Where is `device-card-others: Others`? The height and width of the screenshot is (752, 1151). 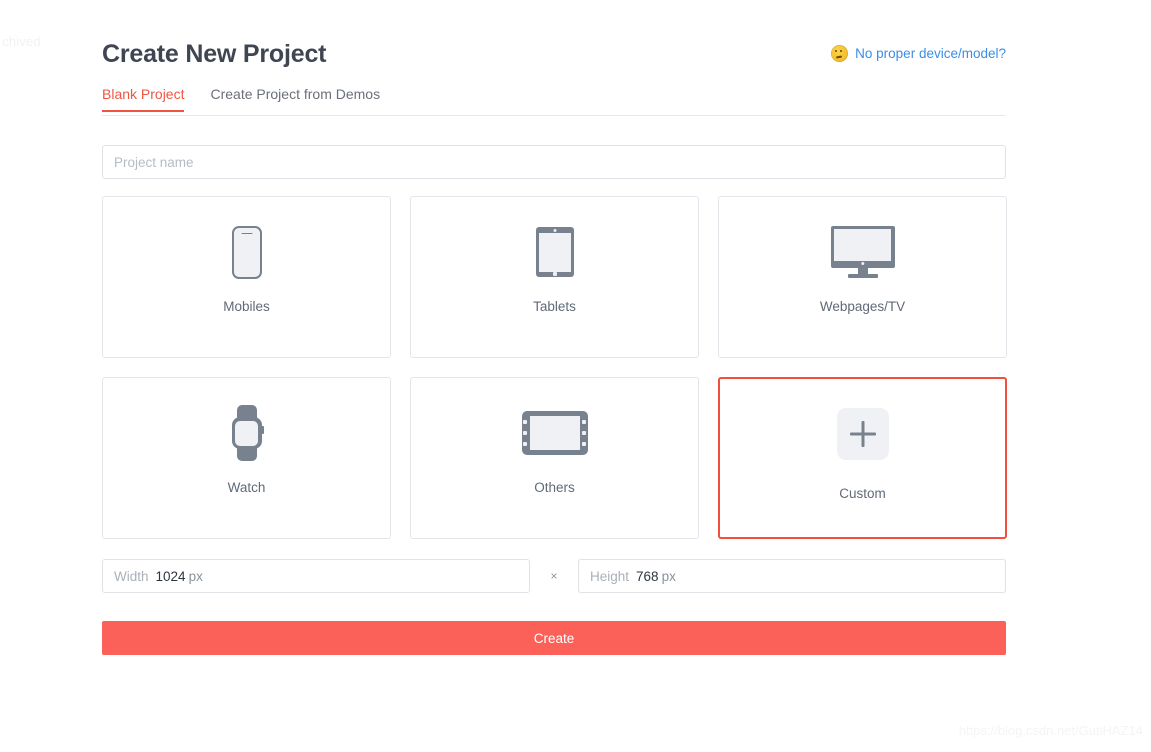 device-card-others: Others is located at coordinates (554, 458).